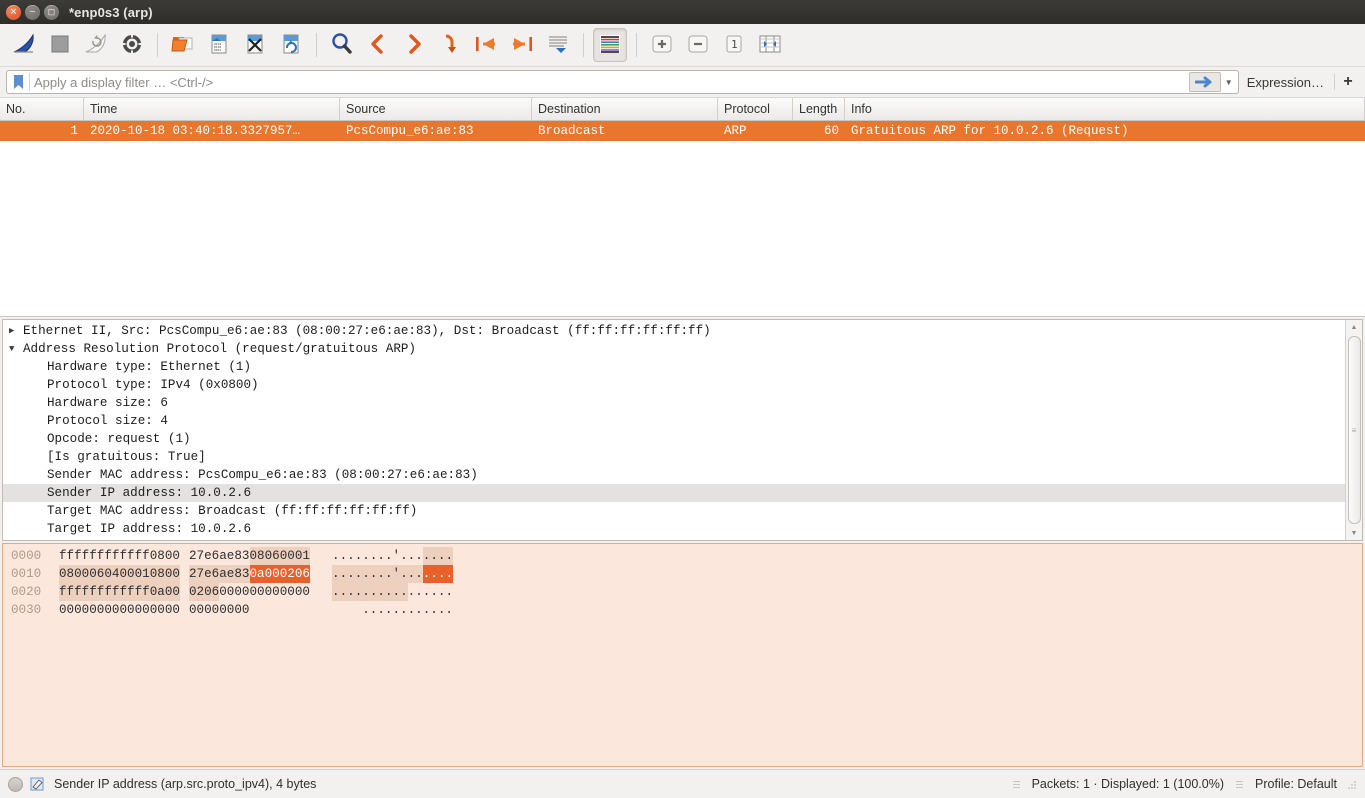  Describe the element at coordinates (1296, 784) in the screenshot. I see `status-profile-text: Profile: Default` at that location.